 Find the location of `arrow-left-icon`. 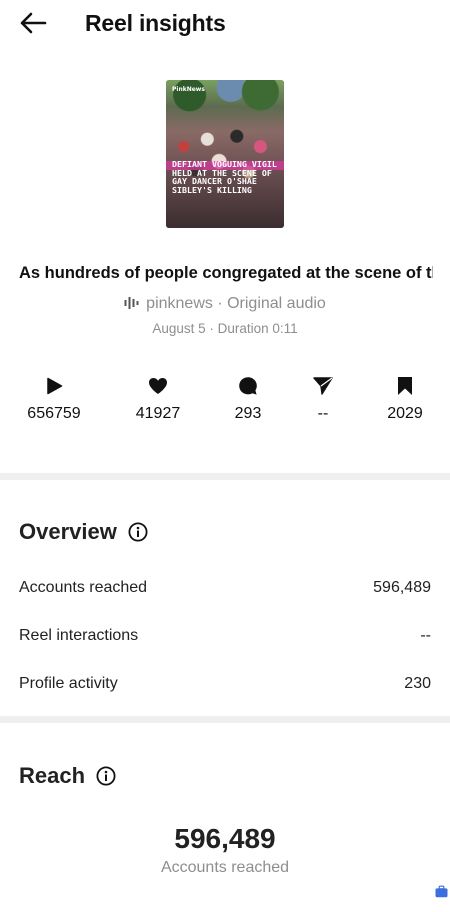

arrow-left-icon is located at coordinates (33, 23).